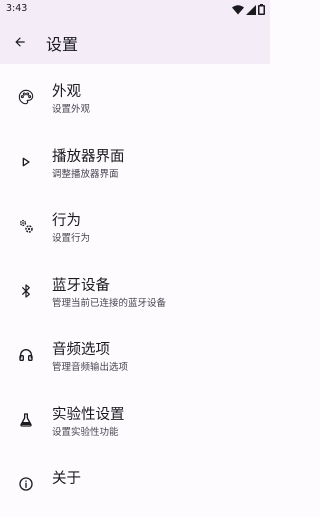 The image size is (320, 517). What do you see at coordinates (90, 367) in the screenshot?
I see `settings-item-subtitle: 管理音频输出选项` at bounding box center [90, 367].